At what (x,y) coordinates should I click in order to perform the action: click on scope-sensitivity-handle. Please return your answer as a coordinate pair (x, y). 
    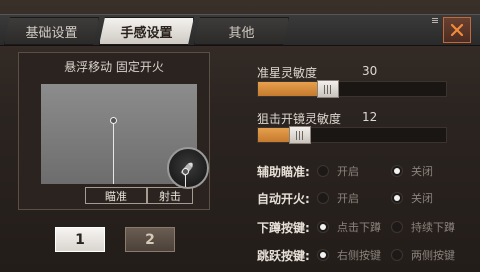
    Looking at the image, I should click on (299, 135).